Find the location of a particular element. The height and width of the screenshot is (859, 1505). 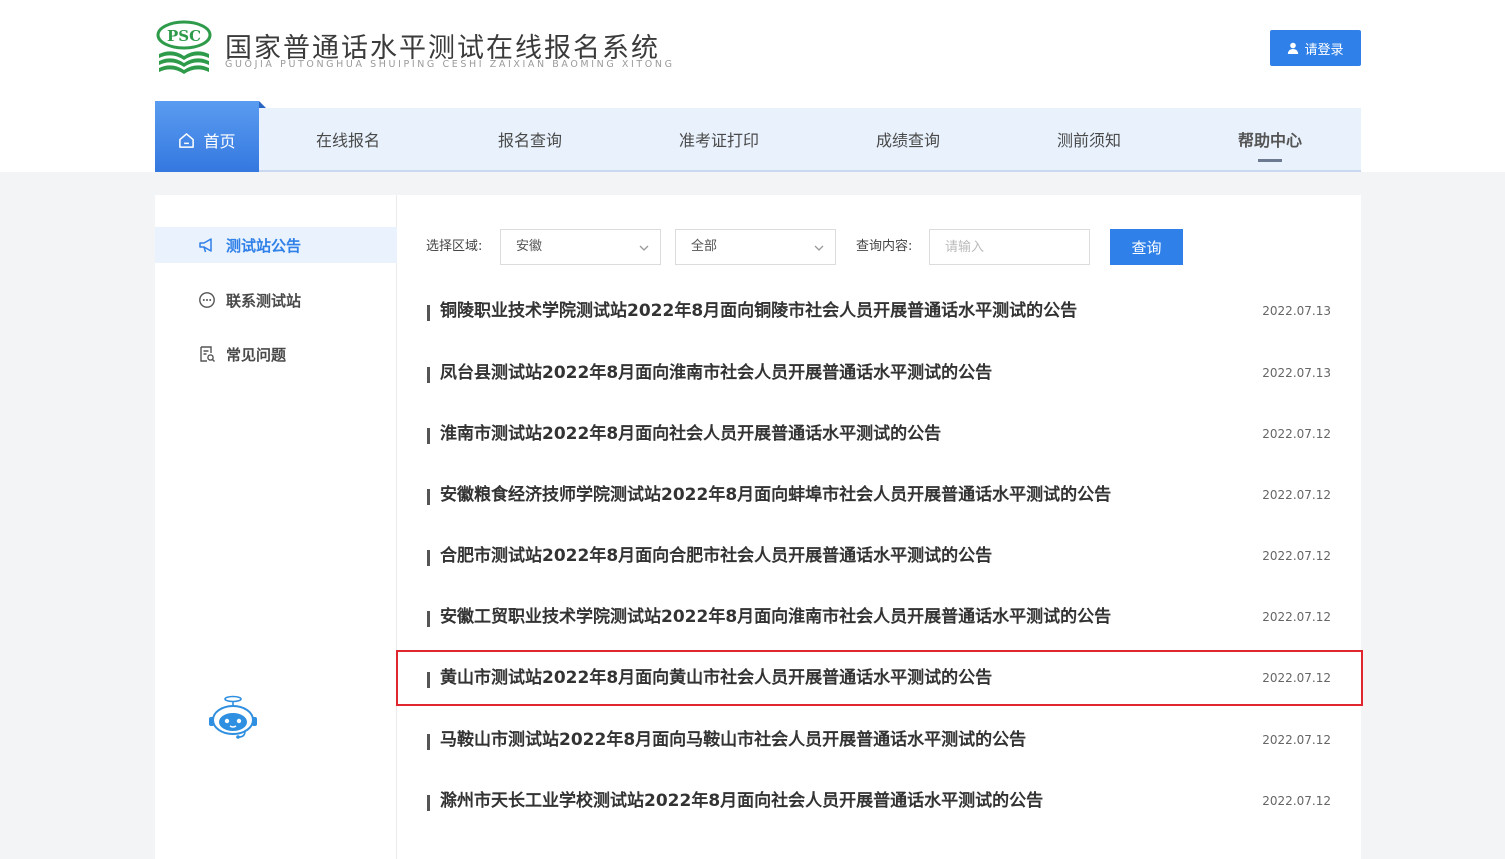

home-icon is located at coordinates (187, 140).